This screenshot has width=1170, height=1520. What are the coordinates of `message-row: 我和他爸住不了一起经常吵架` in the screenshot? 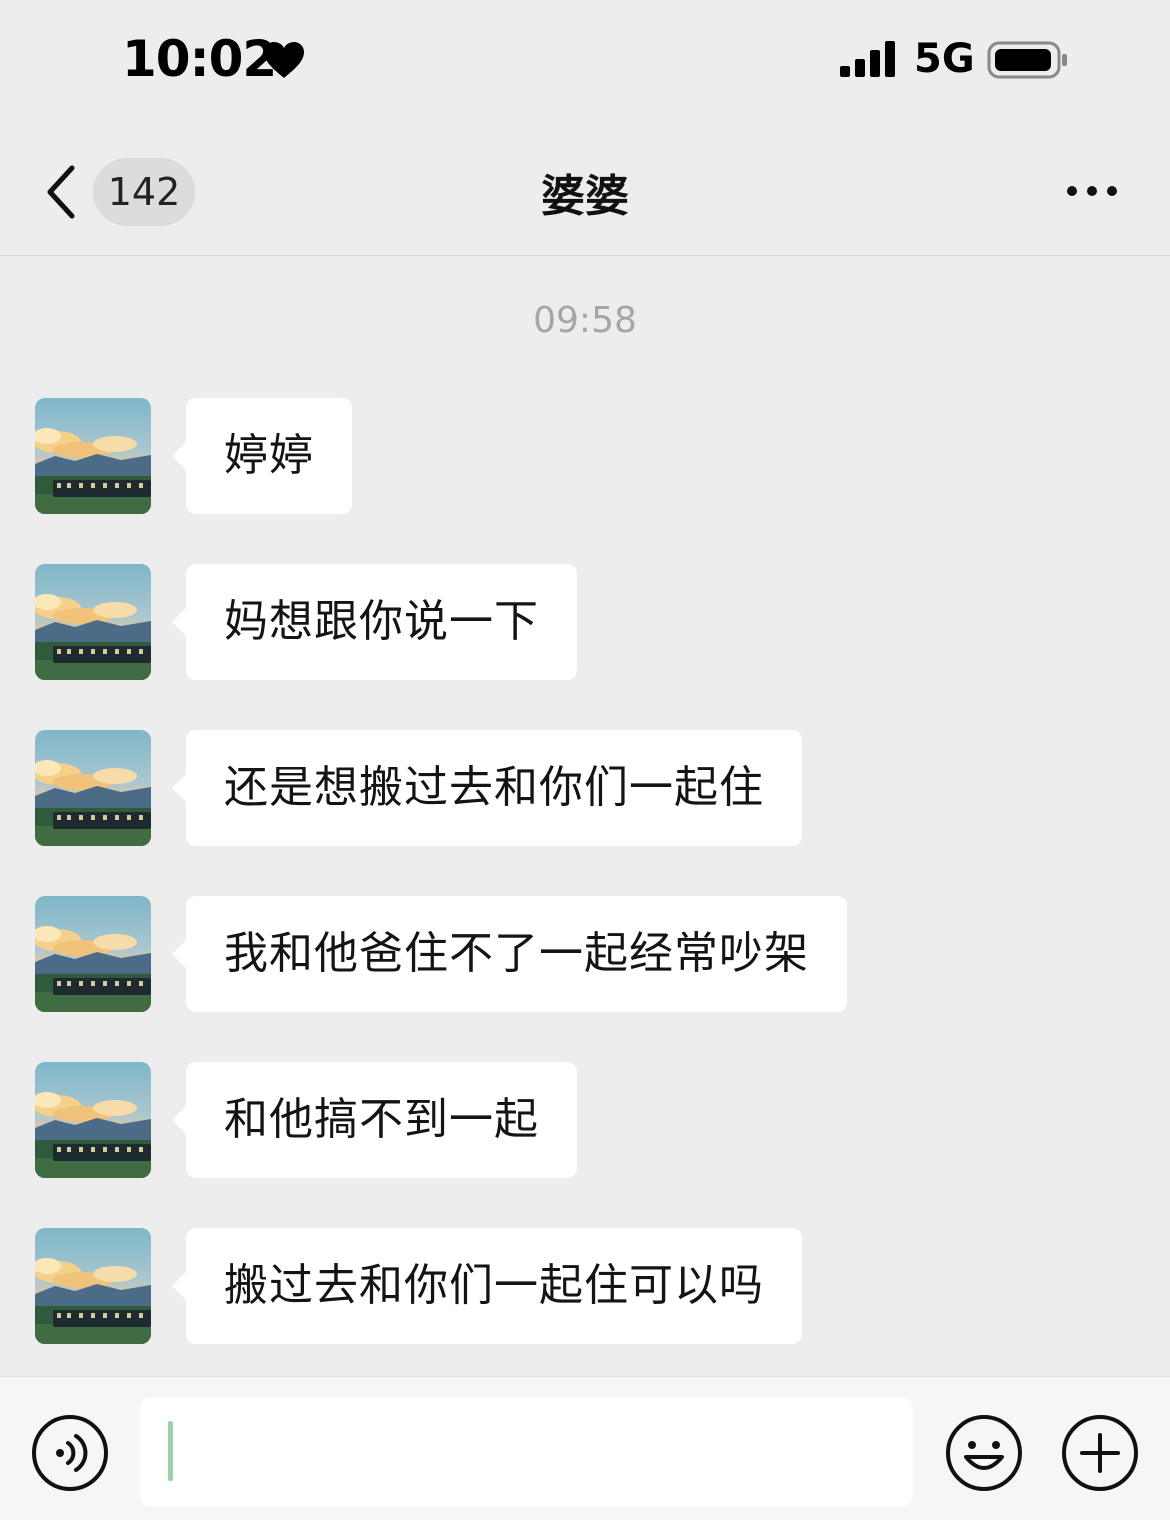 It's located at (585, 955).